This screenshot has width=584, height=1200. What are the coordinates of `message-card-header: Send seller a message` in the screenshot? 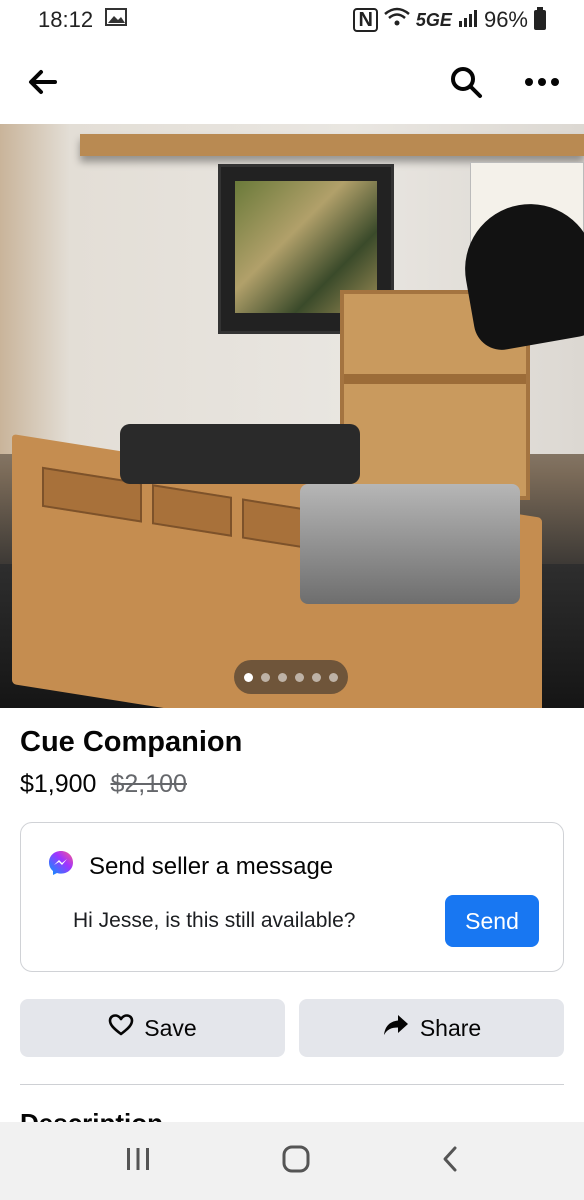 It's located at (190, 866).